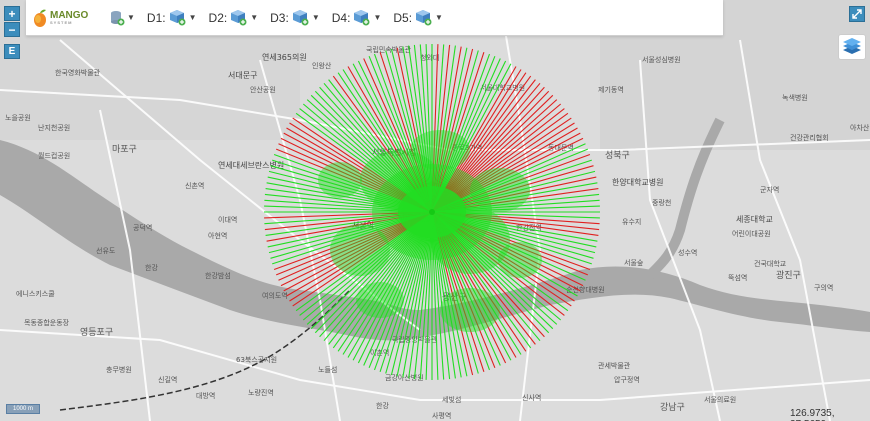  I want to click on d2-label: D2:, so click(218, 17).